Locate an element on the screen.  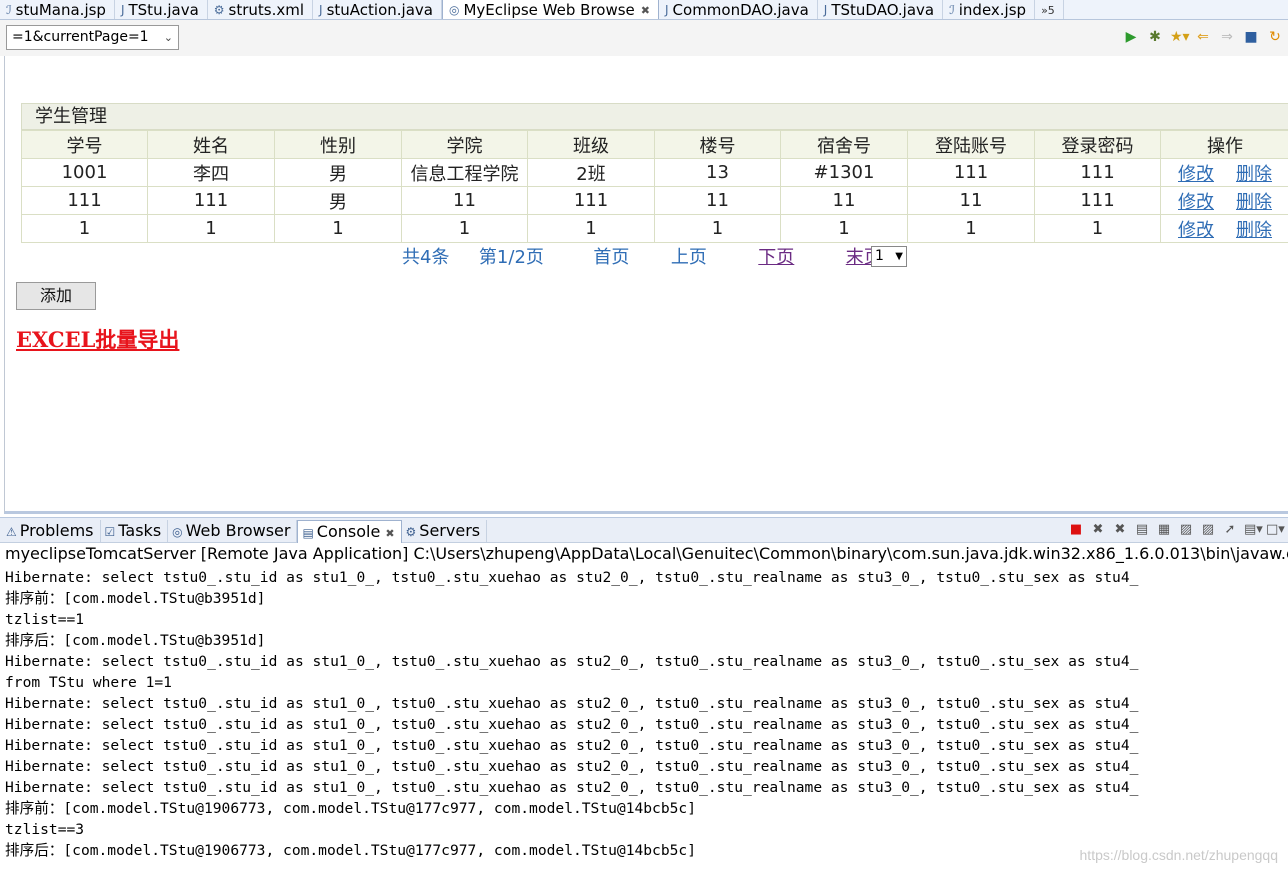
editor-tab: J TStu.java is located at coordinates (161, 9).